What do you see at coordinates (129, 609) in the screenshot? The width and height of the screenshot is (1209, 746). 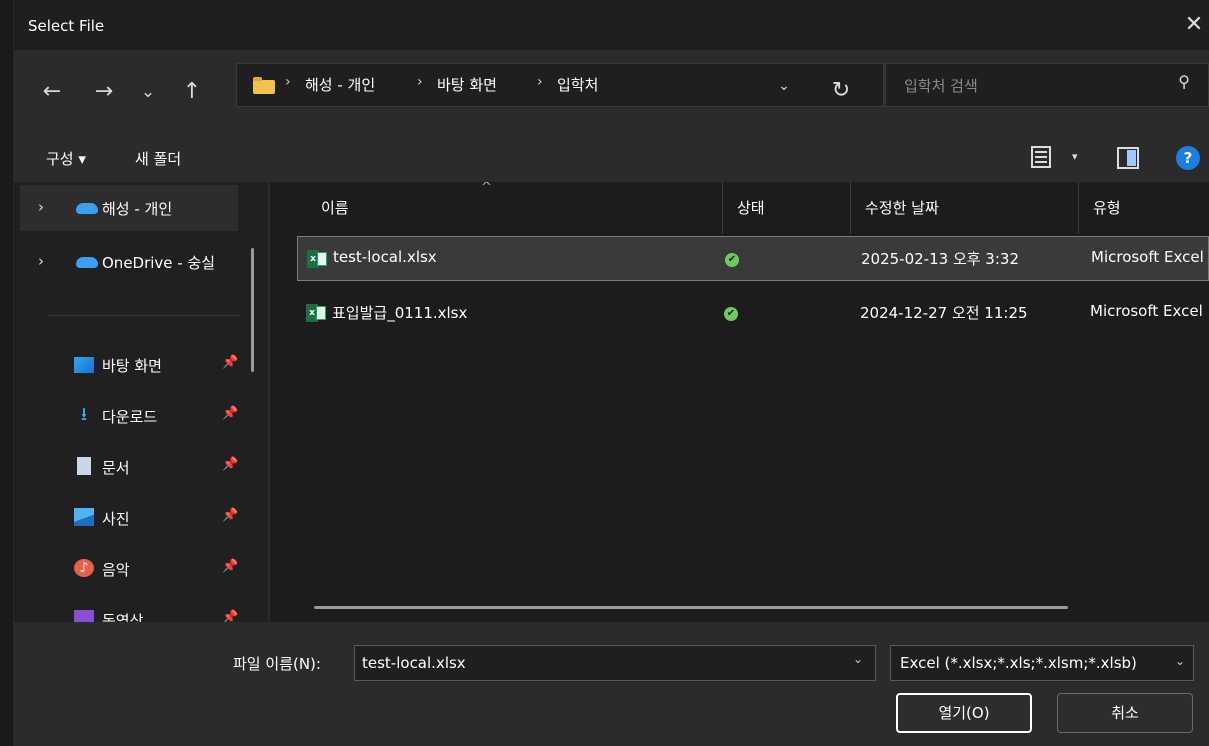 I see `sidebar-item-videos: 동영상 📌` at bounding box center [129, 609].